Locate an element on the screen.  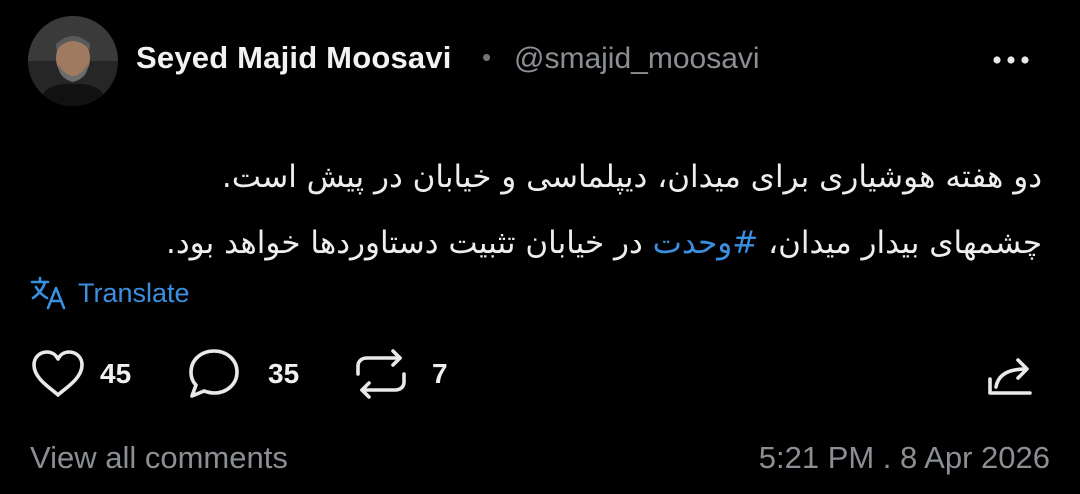
author-handle: @smajid_moosavi is located at coordinates (637, 59).